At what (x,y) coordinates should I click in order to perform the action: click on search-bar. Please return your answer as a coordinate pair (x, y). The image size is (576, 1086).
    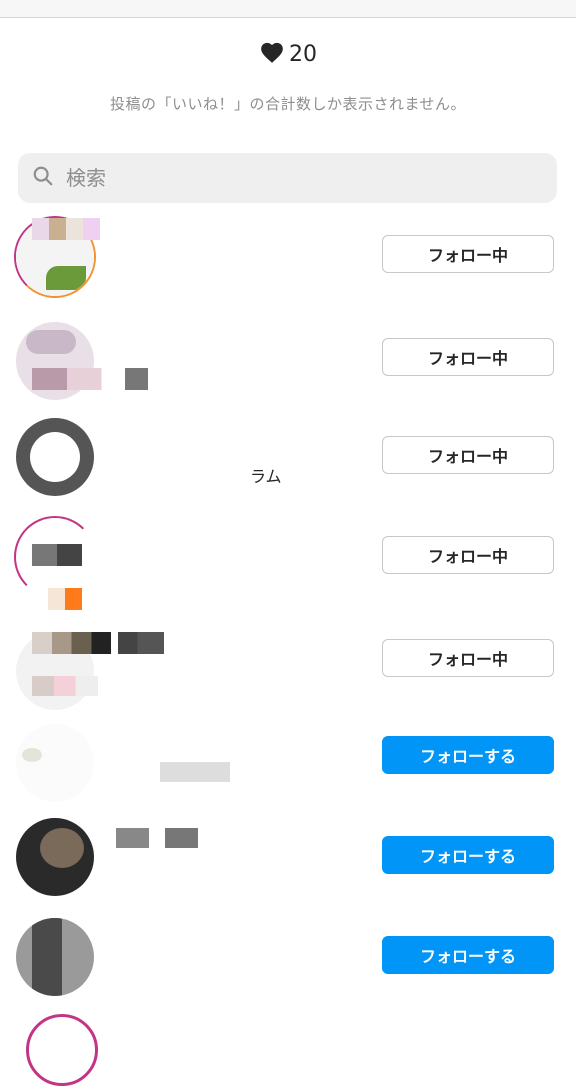
    Looking at the image, I should click on (287, 178).